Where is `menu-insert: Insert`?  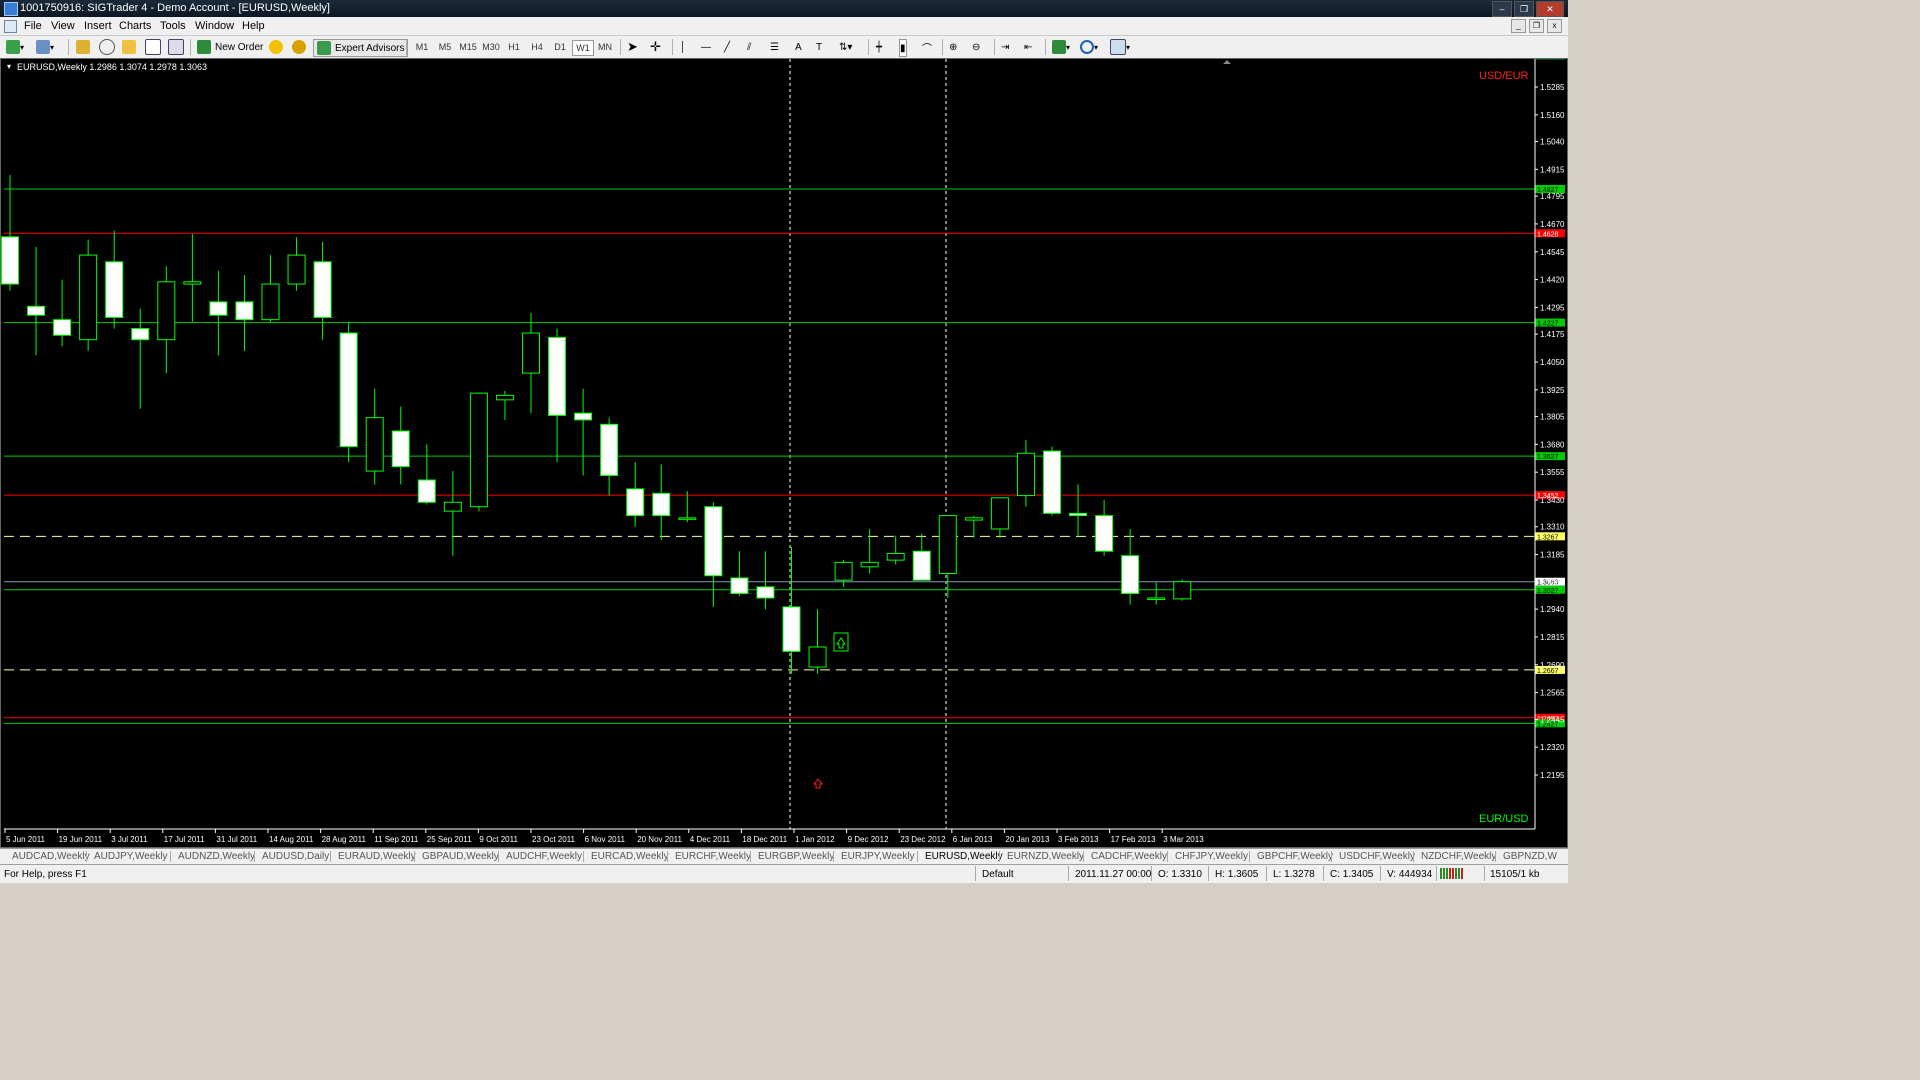
menu-insert: Insert is located at coordinates (98, 26).